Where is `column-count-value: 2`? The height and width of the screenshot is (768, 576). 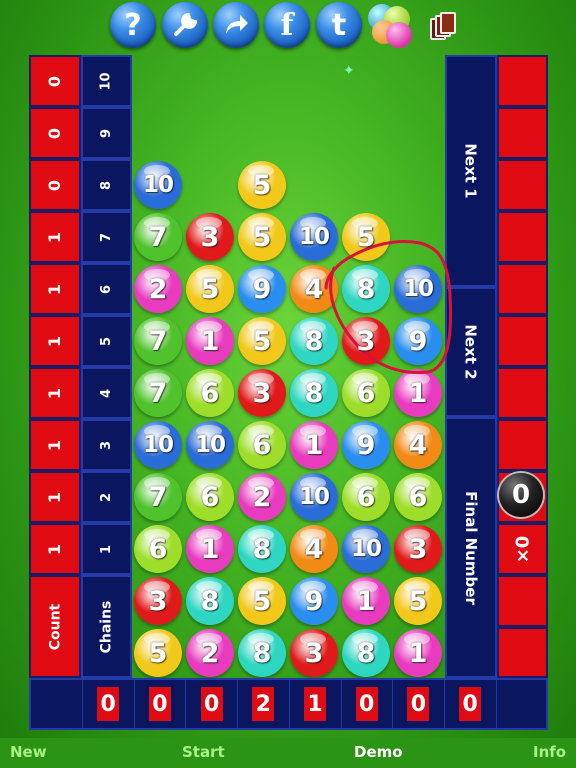
column-count-value: 2 is located at coordinates (263, 704).